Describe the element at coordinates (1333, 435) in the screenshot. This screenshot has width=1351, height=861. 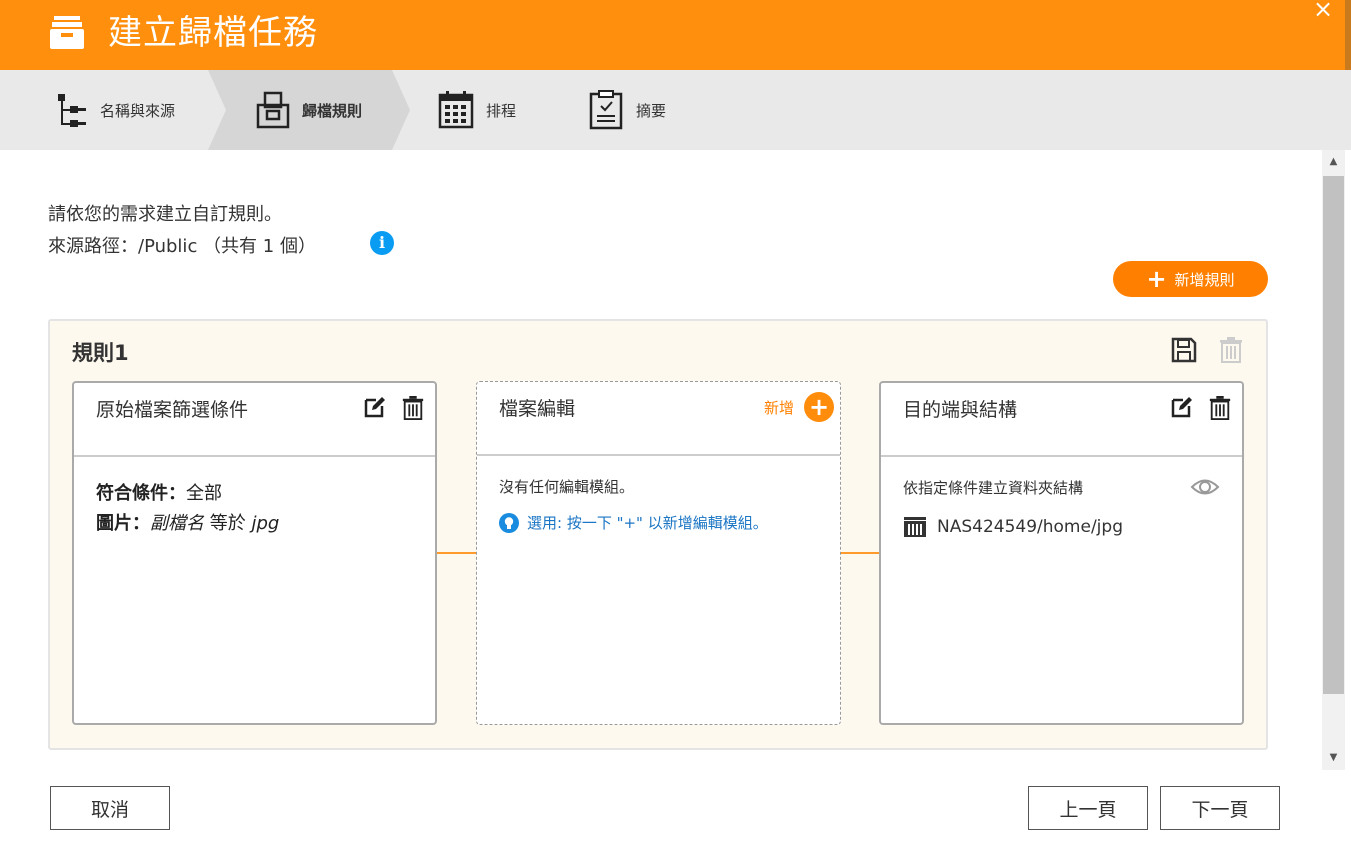
I see `scrollbar-thumb` at that location.